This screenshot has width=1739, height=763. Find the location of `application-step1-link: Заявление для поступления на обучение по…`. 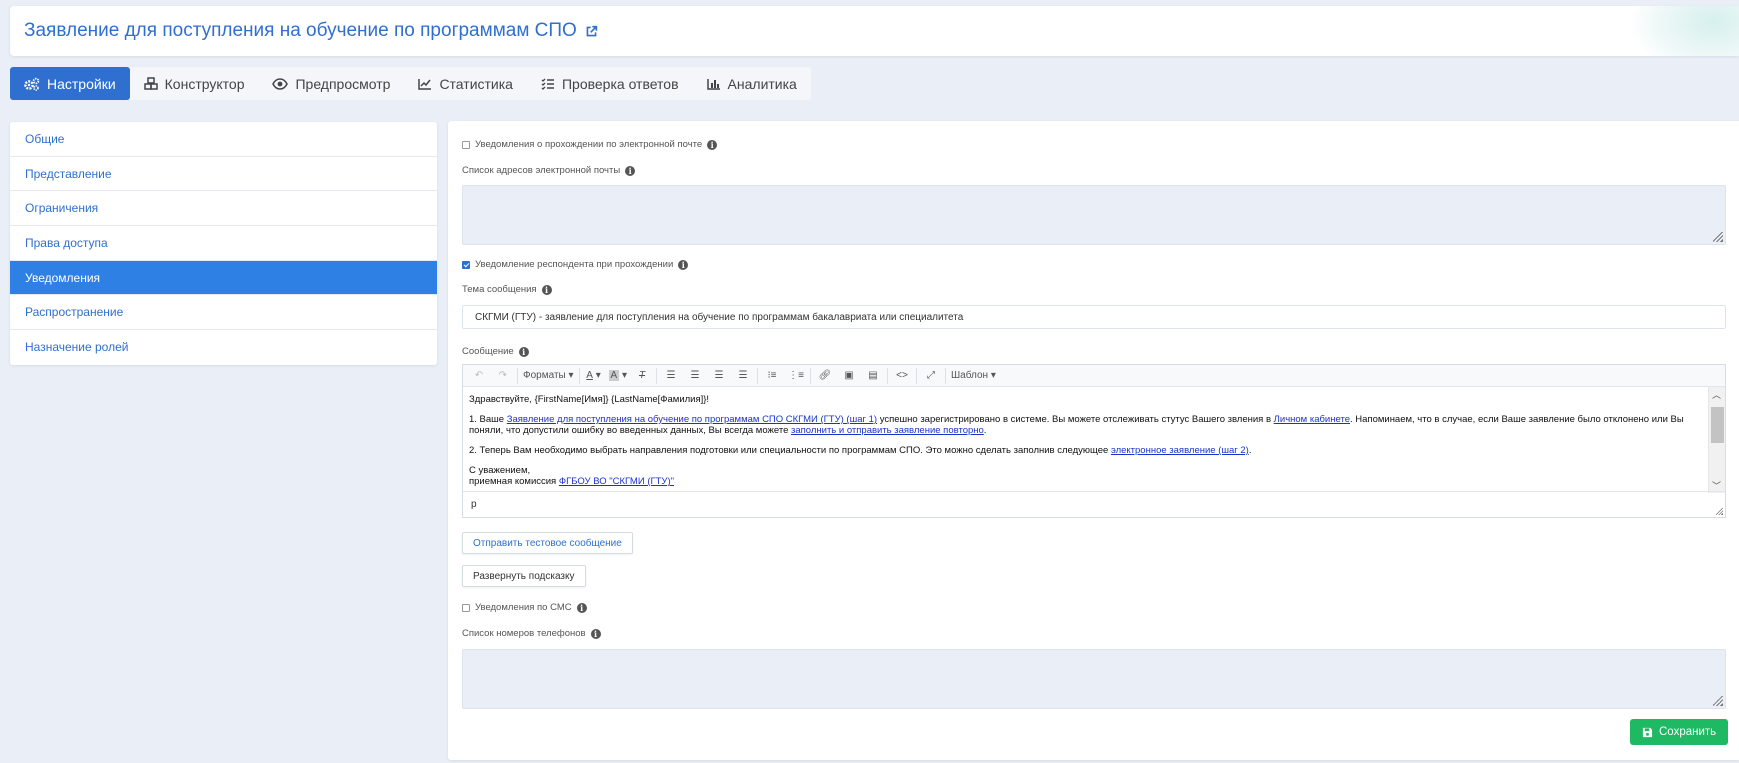

application-step1-link: Заявление для поступления на обучение по… is located at coordinates (692, 419).